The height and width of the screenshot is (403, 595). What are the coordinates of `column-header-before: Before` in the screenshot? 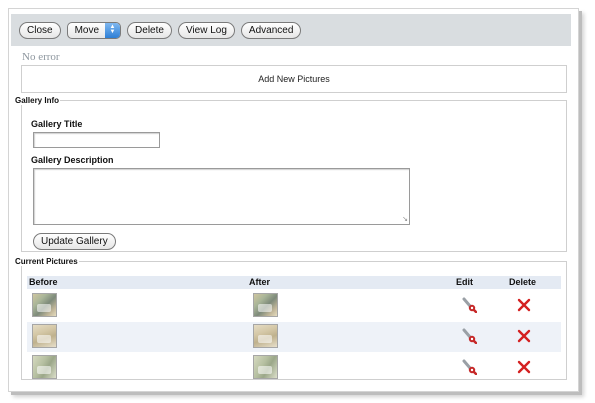 It's located at (43, 282).